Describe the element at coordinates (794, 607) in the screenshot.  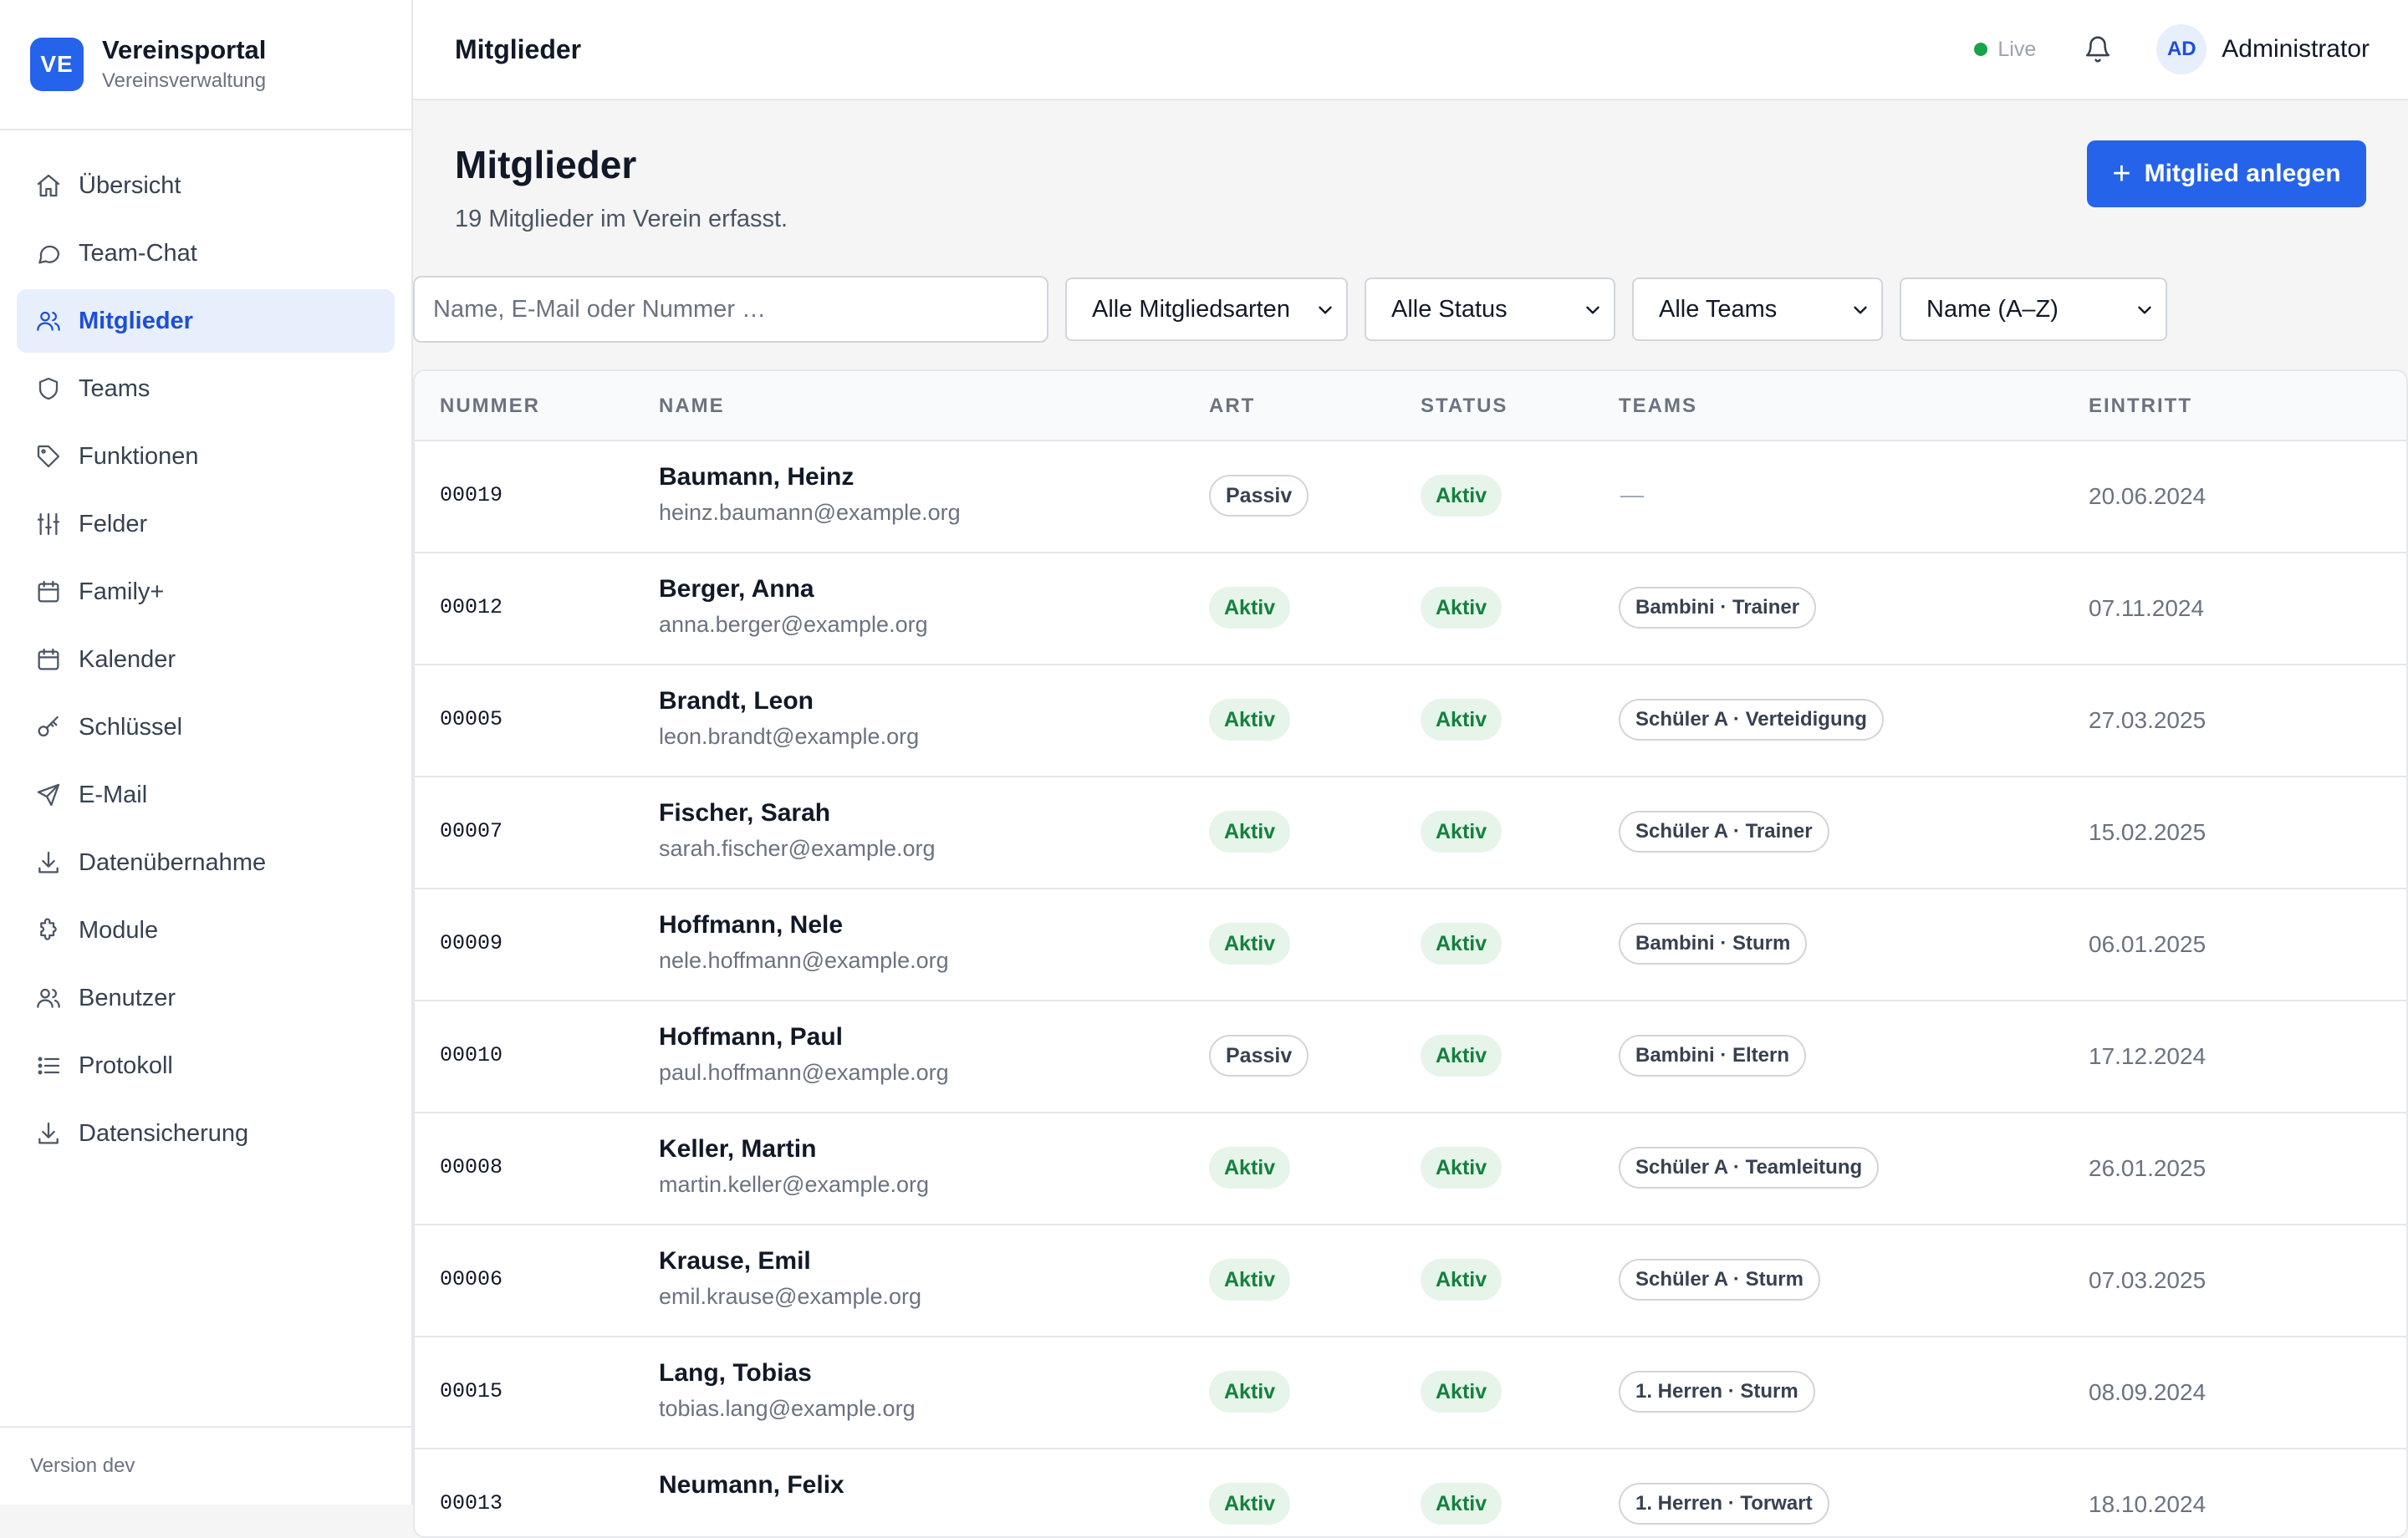
I see `member-name-cell: Berger, Anna anna.berger@example.org` at that location.